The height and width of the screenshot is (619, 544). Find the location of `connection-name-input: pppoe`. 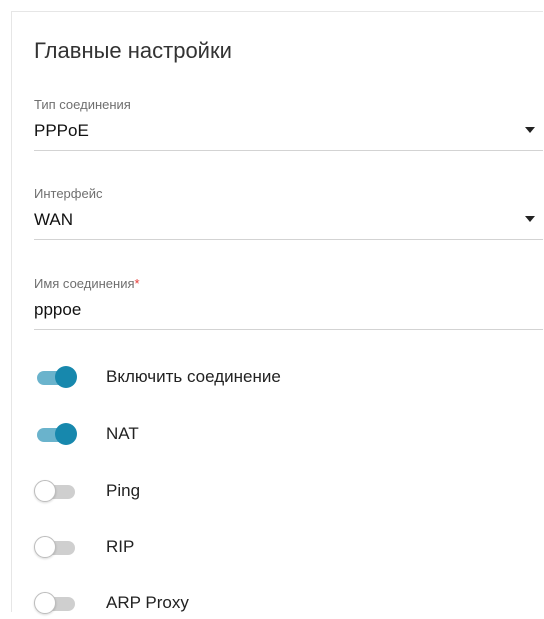

connection-name-input: pppoe is located at coordinates (57, 310).